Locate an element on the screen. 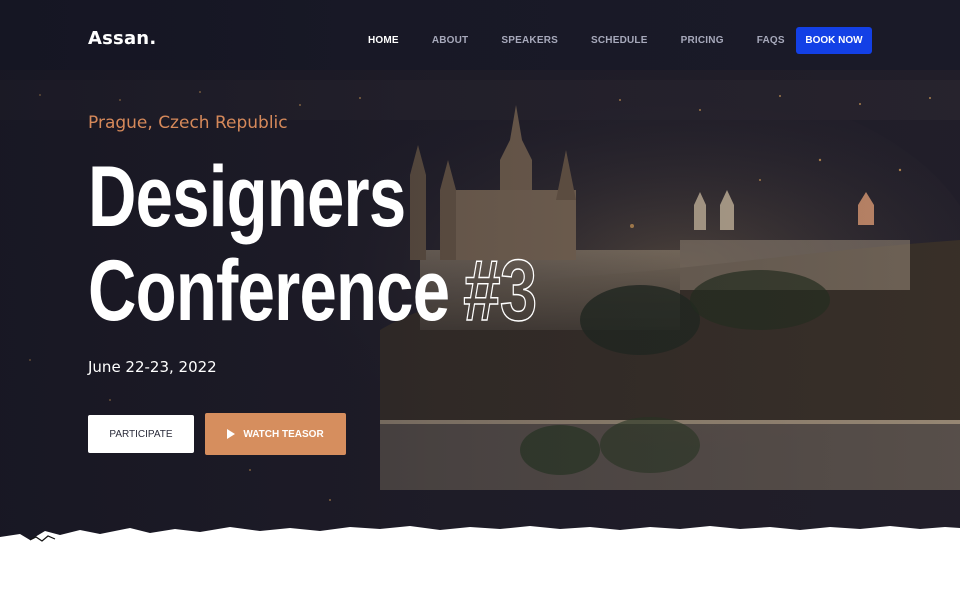  nav-item-home: HOME is located at coordinates (383, 40).